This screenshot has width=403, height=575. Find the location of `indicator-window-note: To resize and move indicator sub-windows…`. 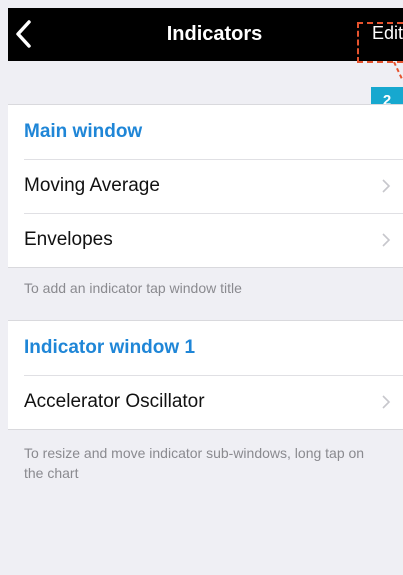

indicator-window-note: To resize and move indicator sub-windows… is located at coordinates (194, 463).